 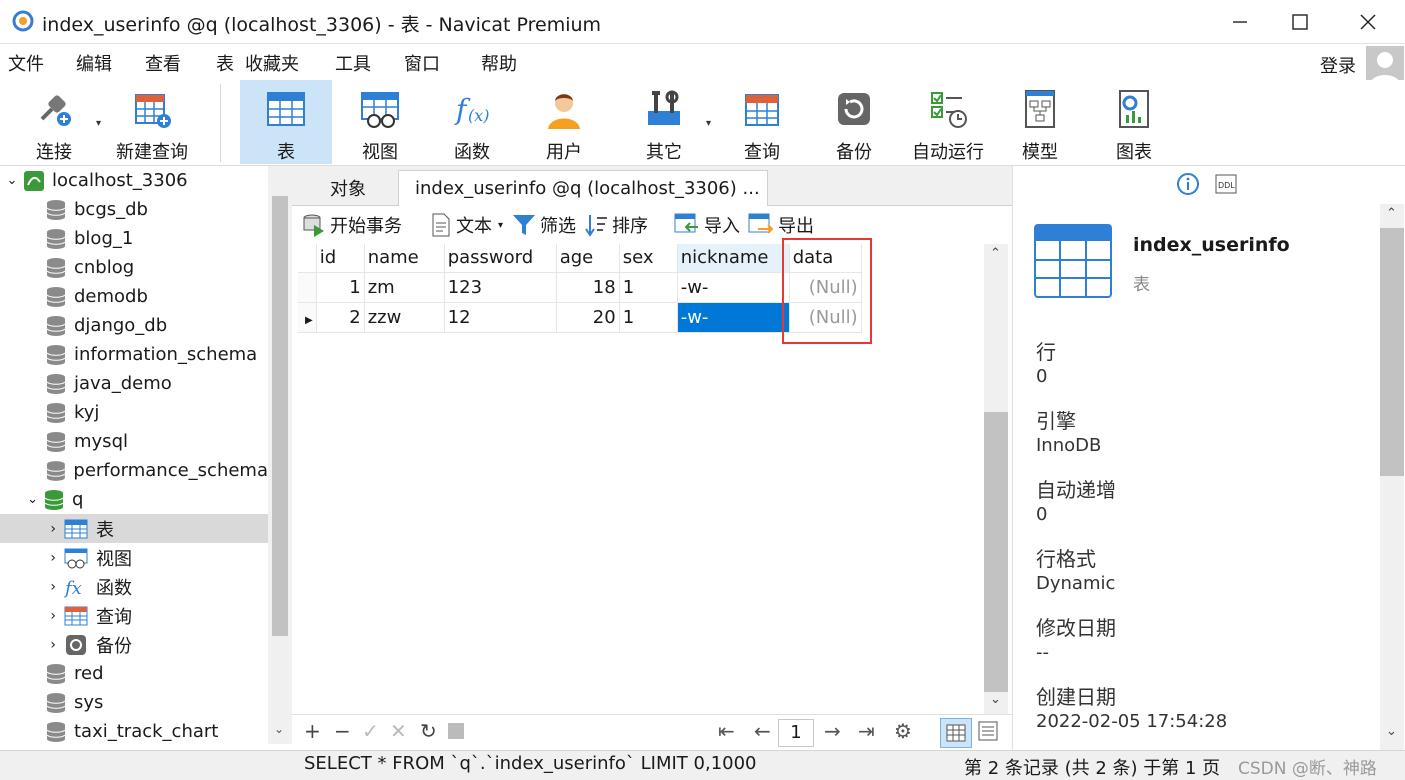 I want to click on table-row: ▶ 2 zzw 12 20 1 -w- (Null), so click(x=580, y=317).